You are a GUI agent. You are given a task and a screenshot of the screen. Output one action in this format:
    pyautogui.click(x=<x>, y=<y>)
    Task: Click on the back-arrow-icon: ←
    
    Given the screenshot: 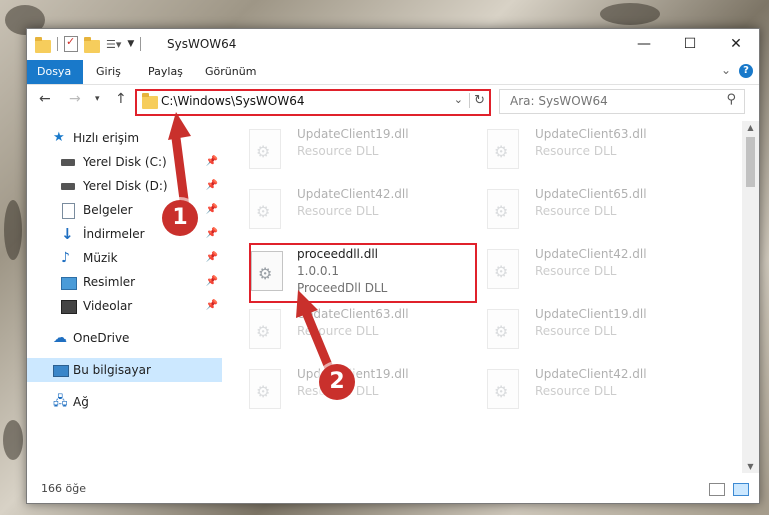 What is the action you would take?
    pyautogui.click(x=45, y=99)
    